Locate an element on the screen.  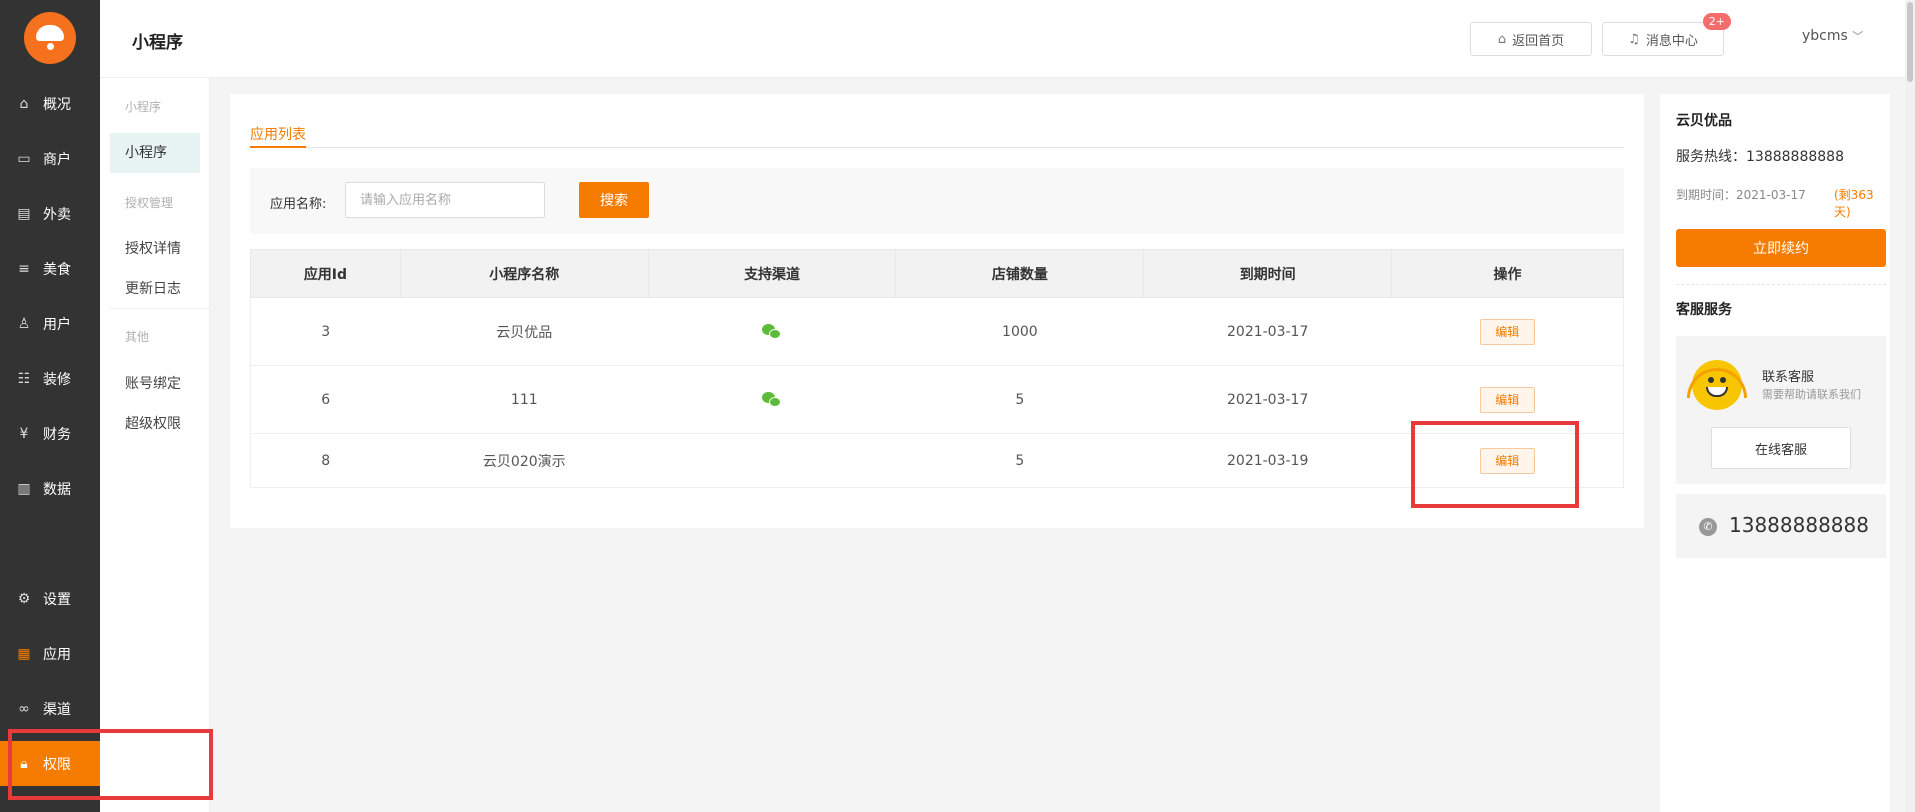
subnav-divider is located at coordinates (160, 308).